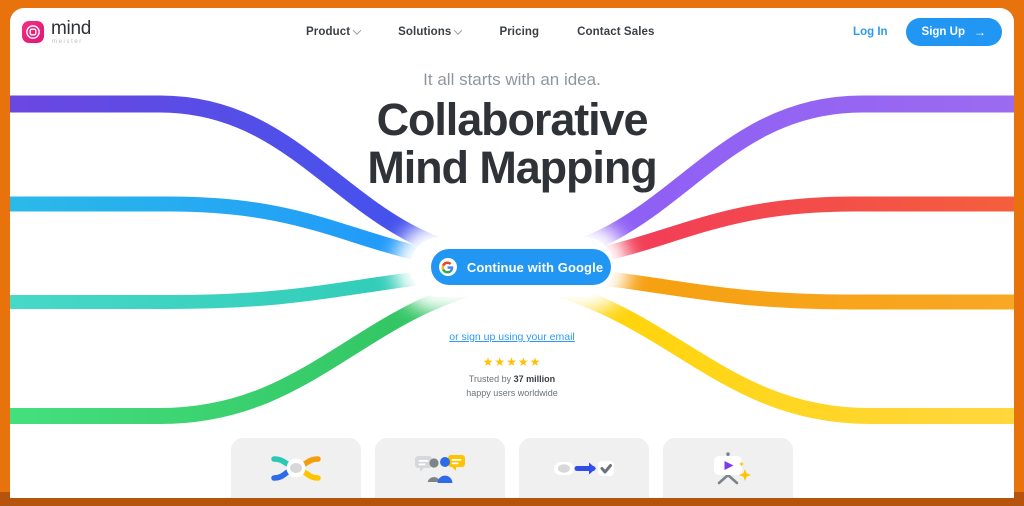 The image size is (1024, 506). What do you see at coordinates (512, 79) in the screenshot?
I see `hero-eyebrow: It all starts with an idea.` at bounding box center [512, 79].